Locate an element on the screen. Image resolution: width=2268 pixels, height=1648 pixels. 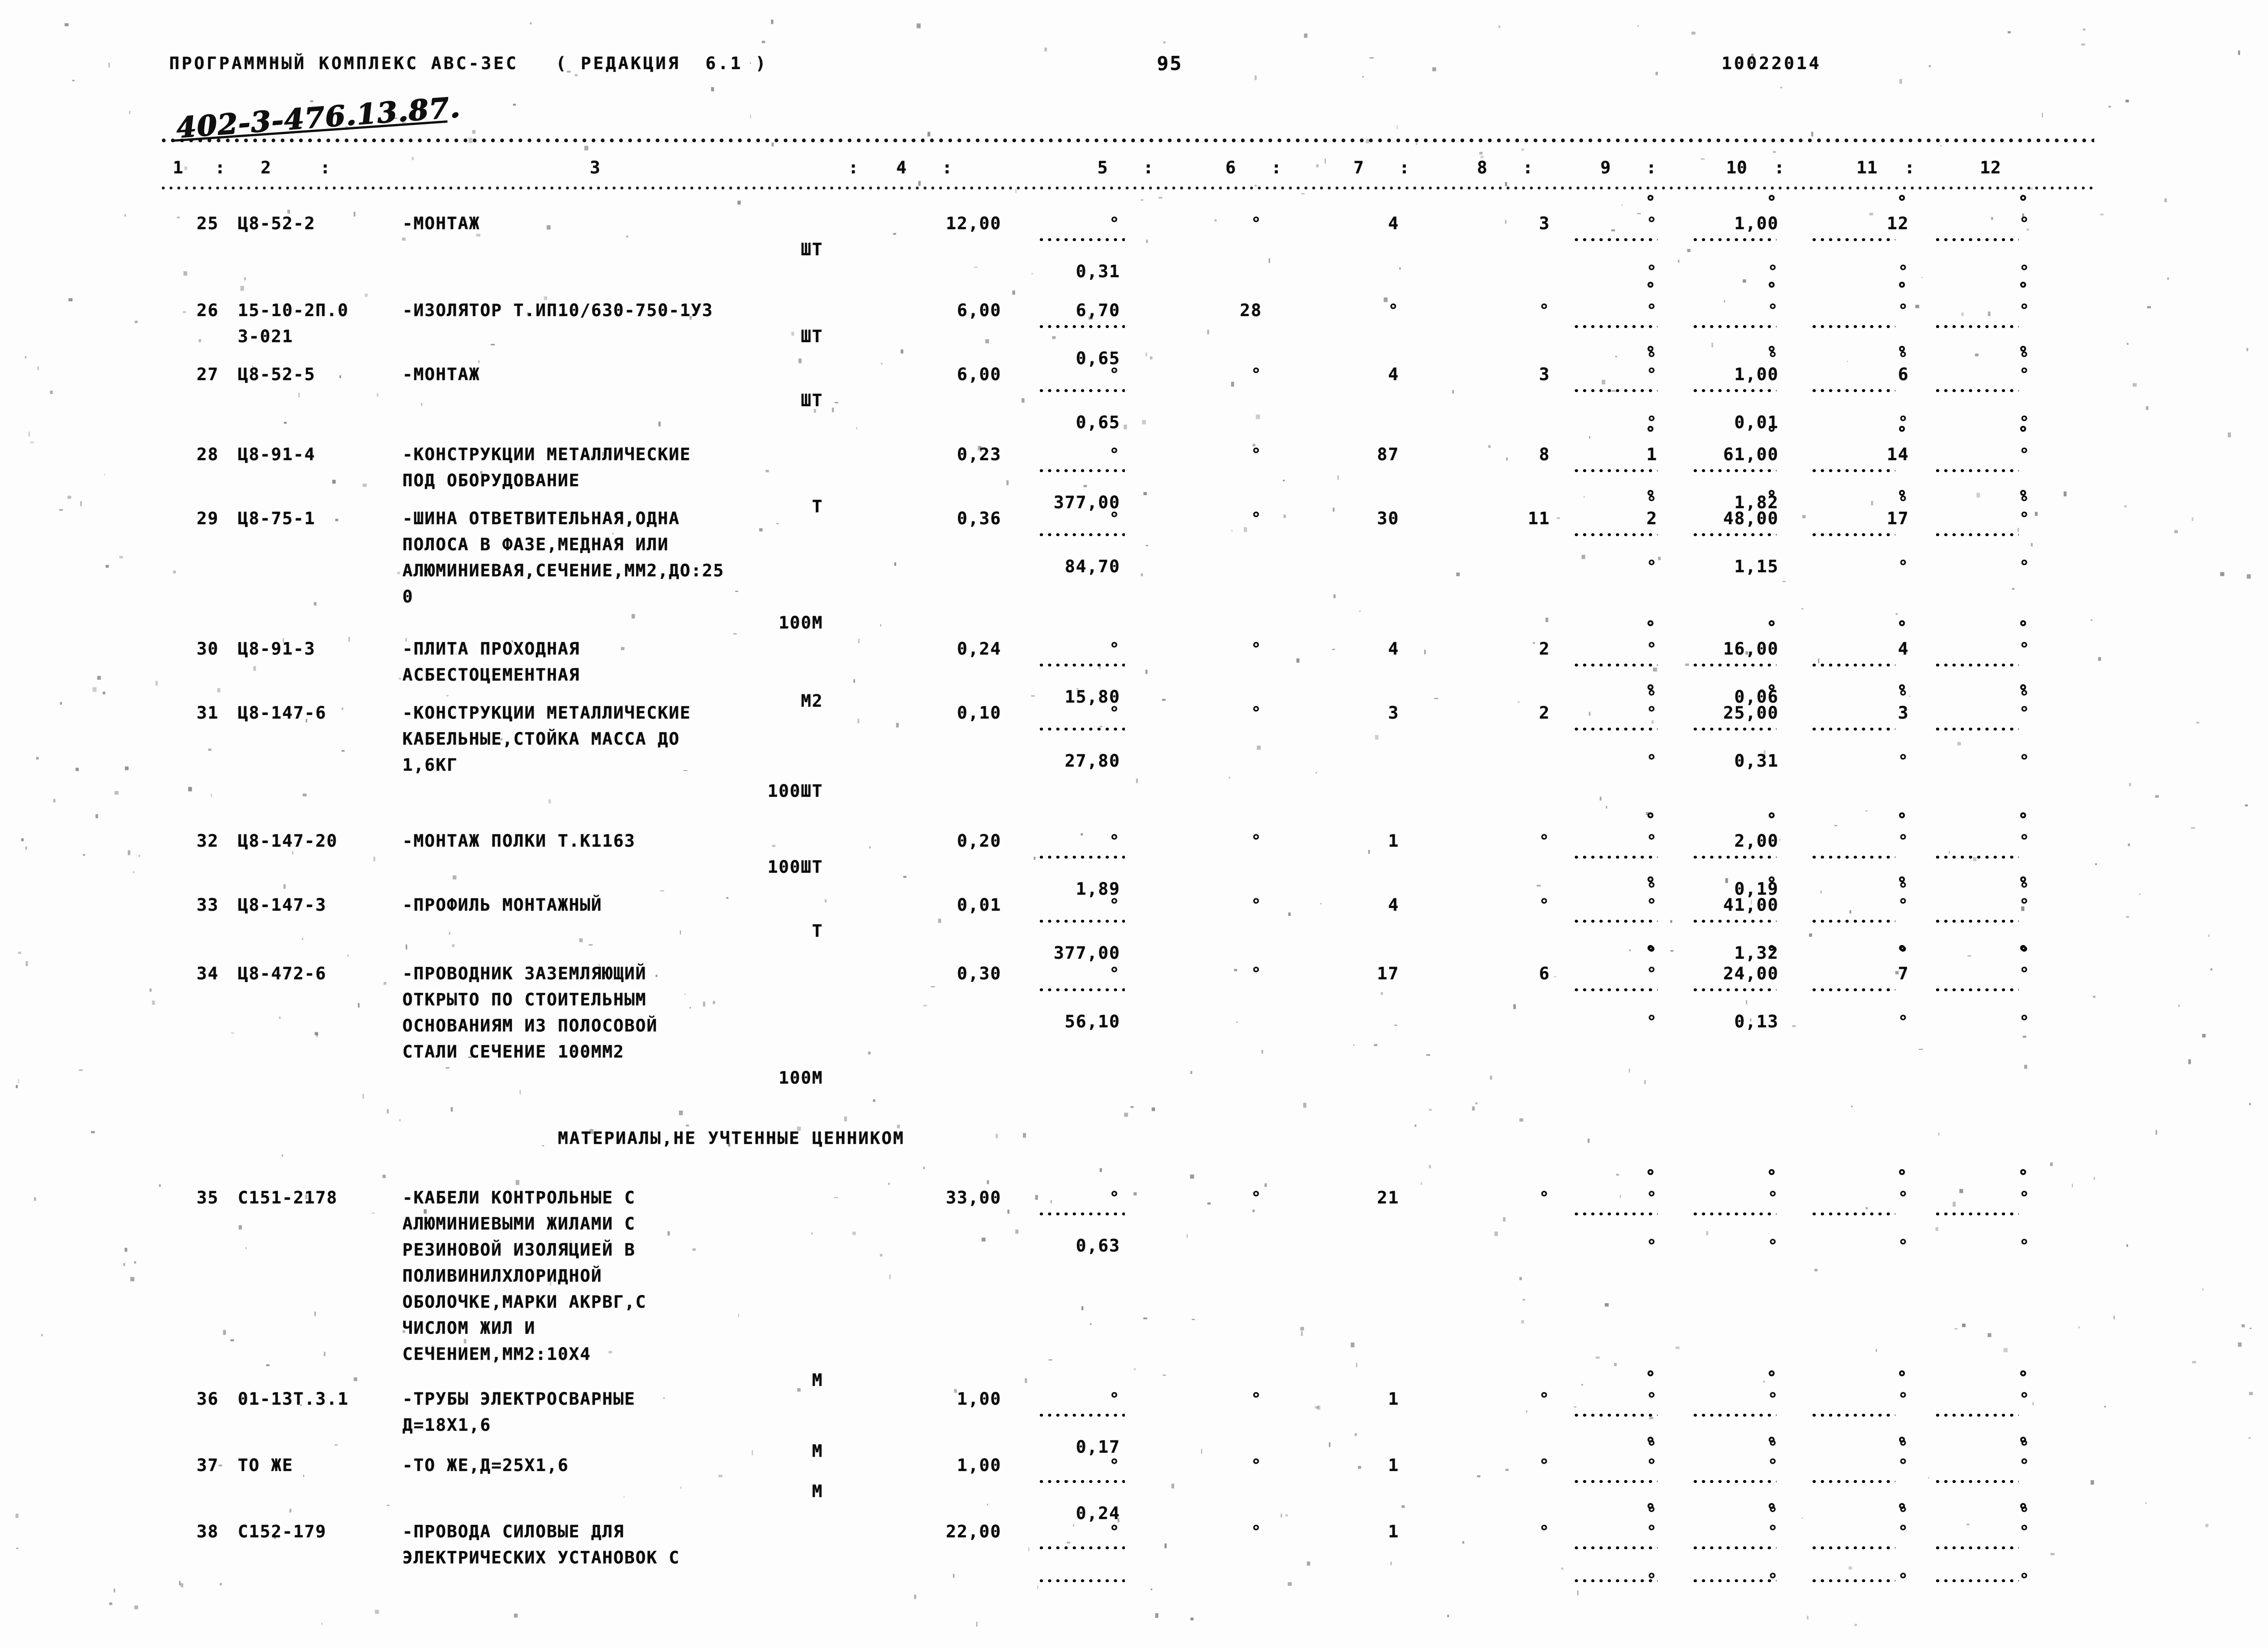
cell-col12-bottom: ° is located at coordinates (2024, 1022).